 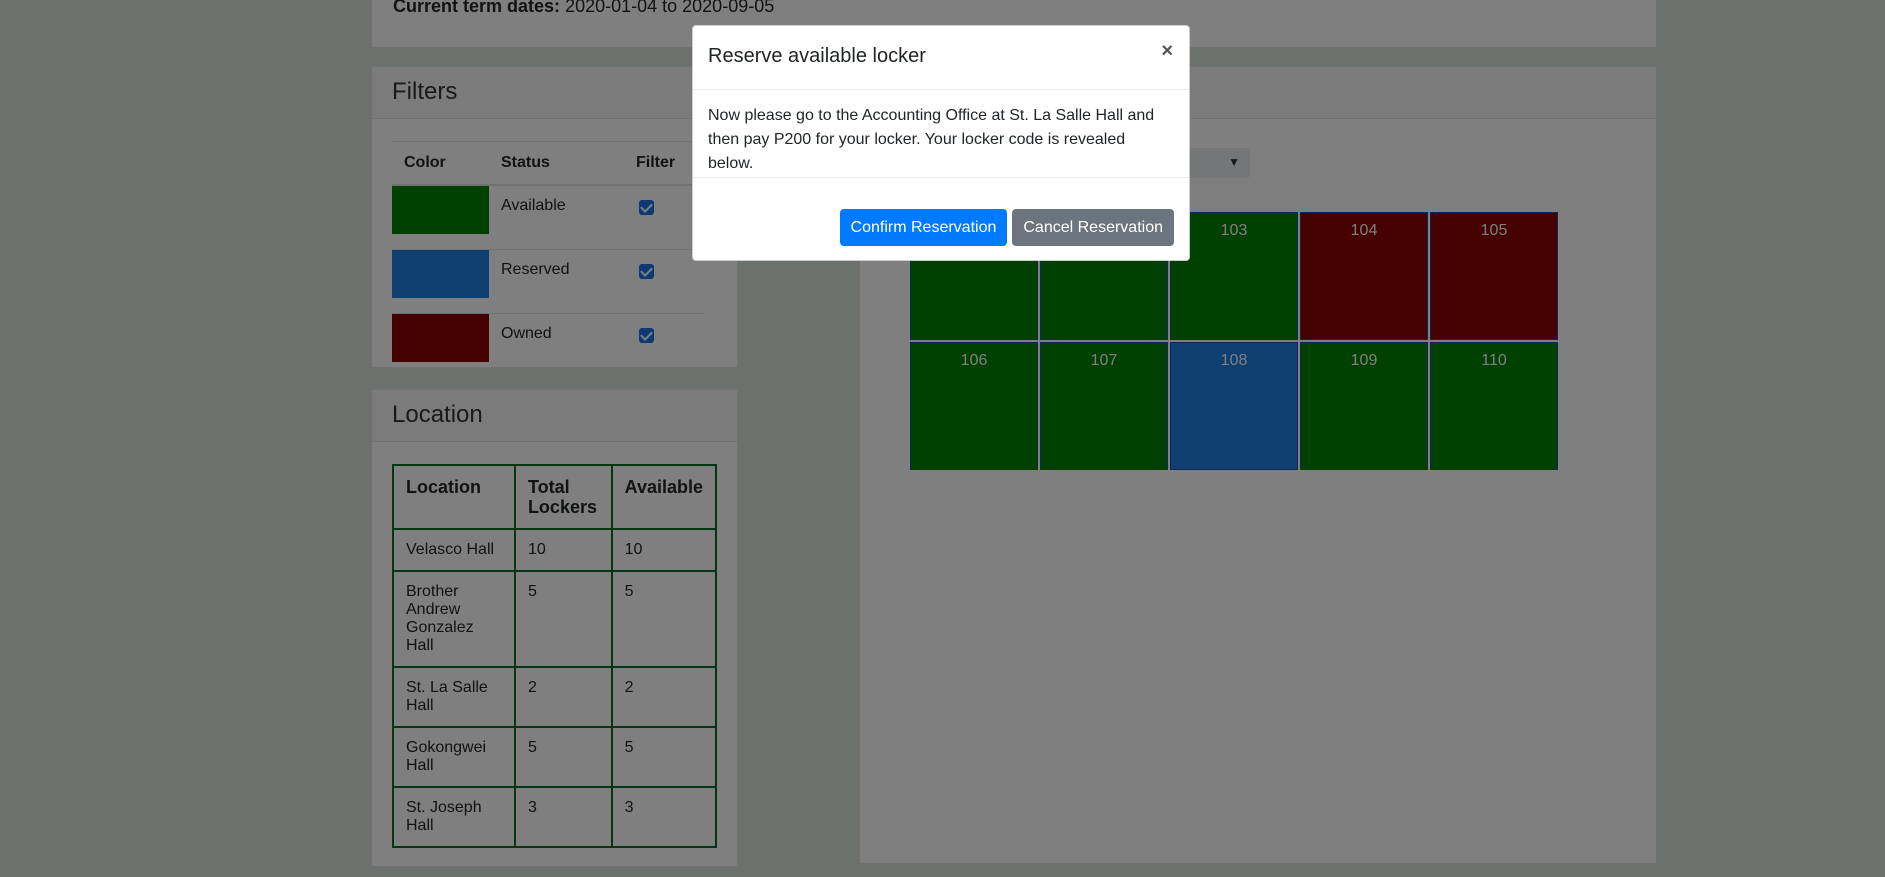 I want to click on close-icon: ×, so click(x=1167, y=51).